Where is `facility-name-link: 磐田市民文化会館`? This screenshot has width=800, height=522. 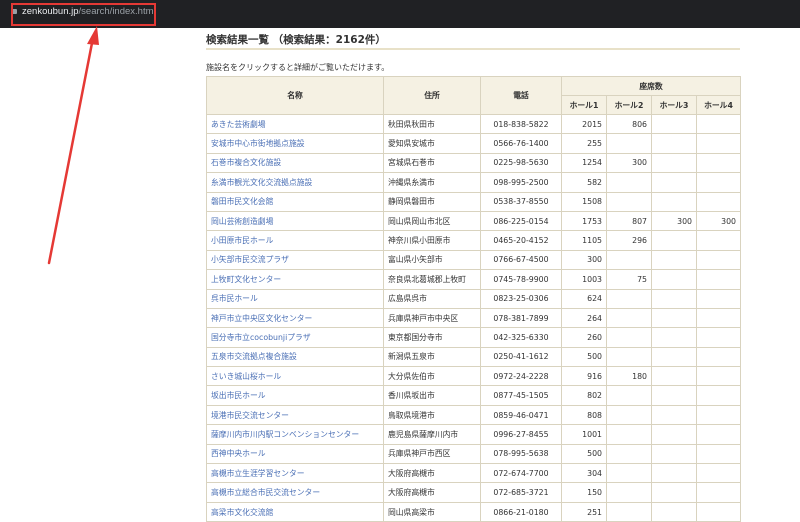 facility-name-link: 磐田市民文化会館 is located at coordinates (295, 201).